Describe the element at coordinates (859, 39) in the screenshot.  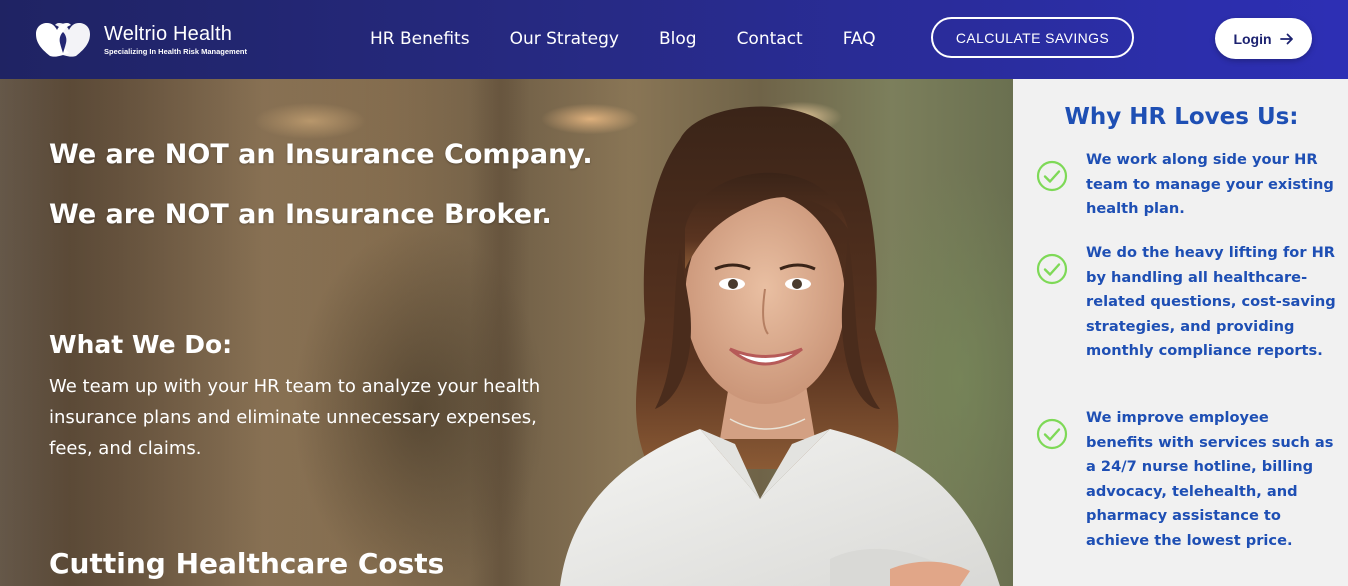
I see `nav-item-faq: FAQ` at that location.